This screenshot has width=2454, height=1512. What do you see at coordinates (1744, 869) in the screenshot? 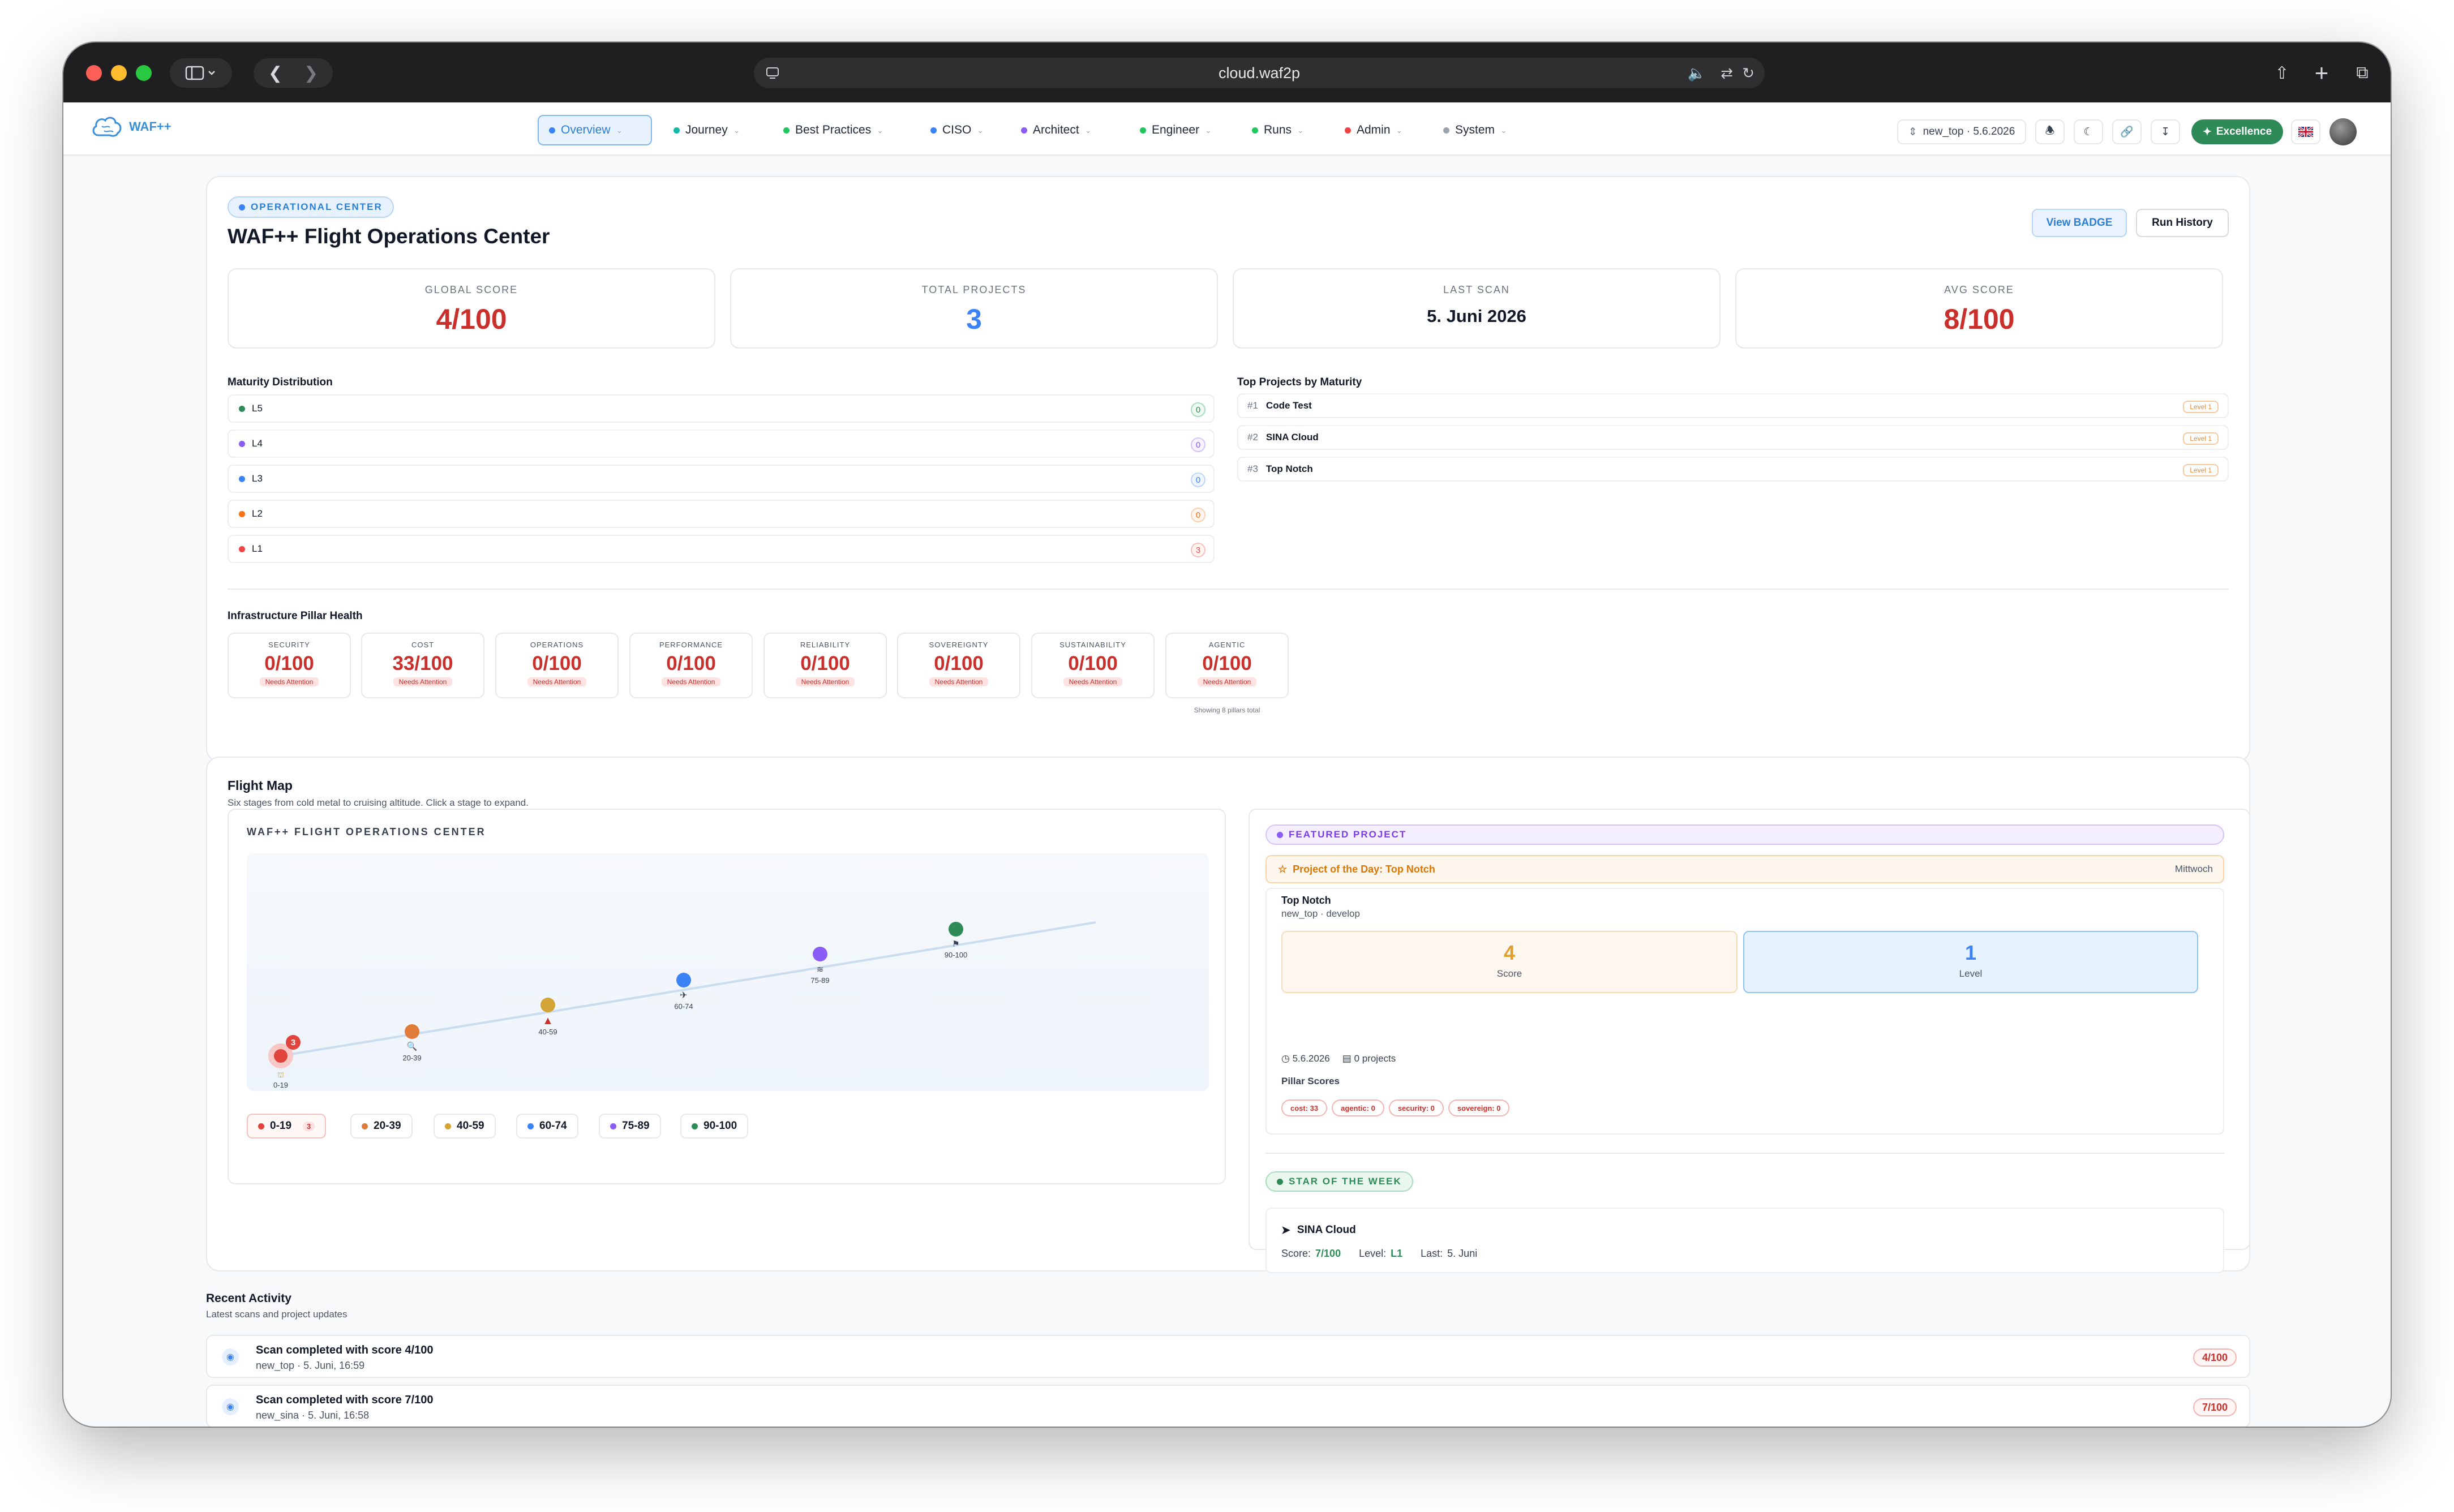
I see `project-of-day-banner: ☆ Project of the Day: Top Notch Mittwoch` at bounding box center [1744, 869].